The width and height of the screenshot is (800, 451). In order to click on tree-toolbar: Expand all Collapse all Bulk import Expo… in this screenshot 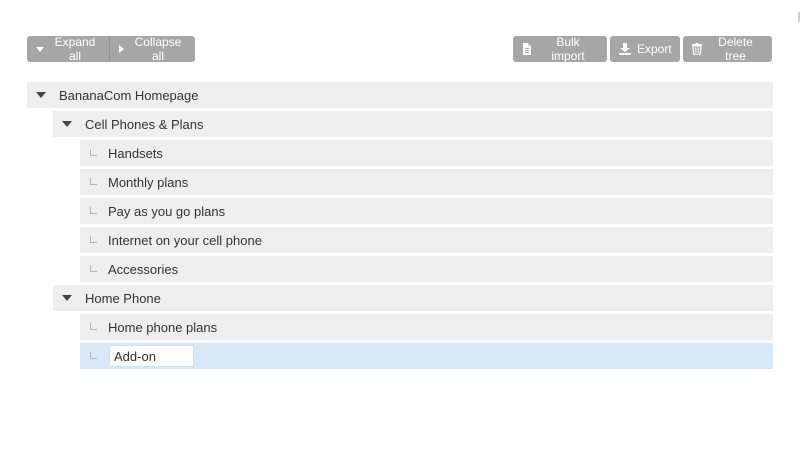, I will do `click(399, 49)`.